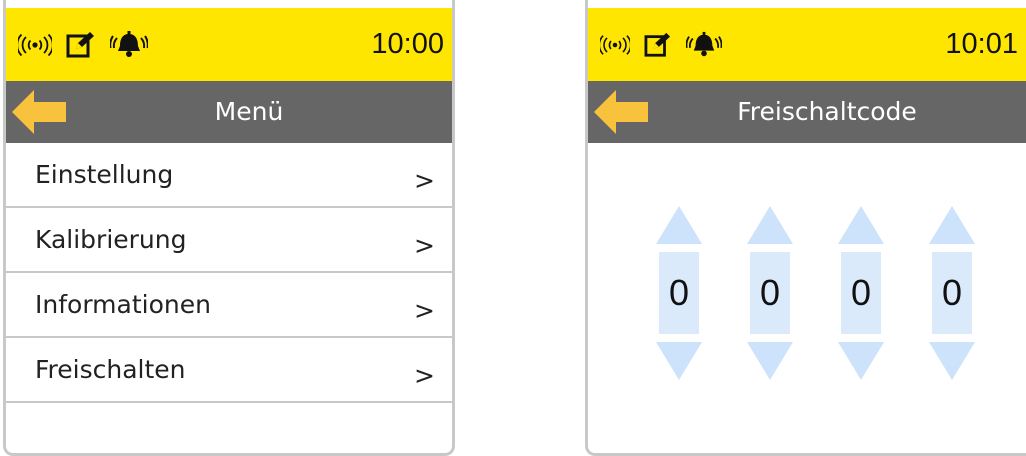 Image resolution: width=1026 pixels, height=456 pixels. I want to click on menu-item-kalibrierung: Kalibrierung >, so click(229, 240).